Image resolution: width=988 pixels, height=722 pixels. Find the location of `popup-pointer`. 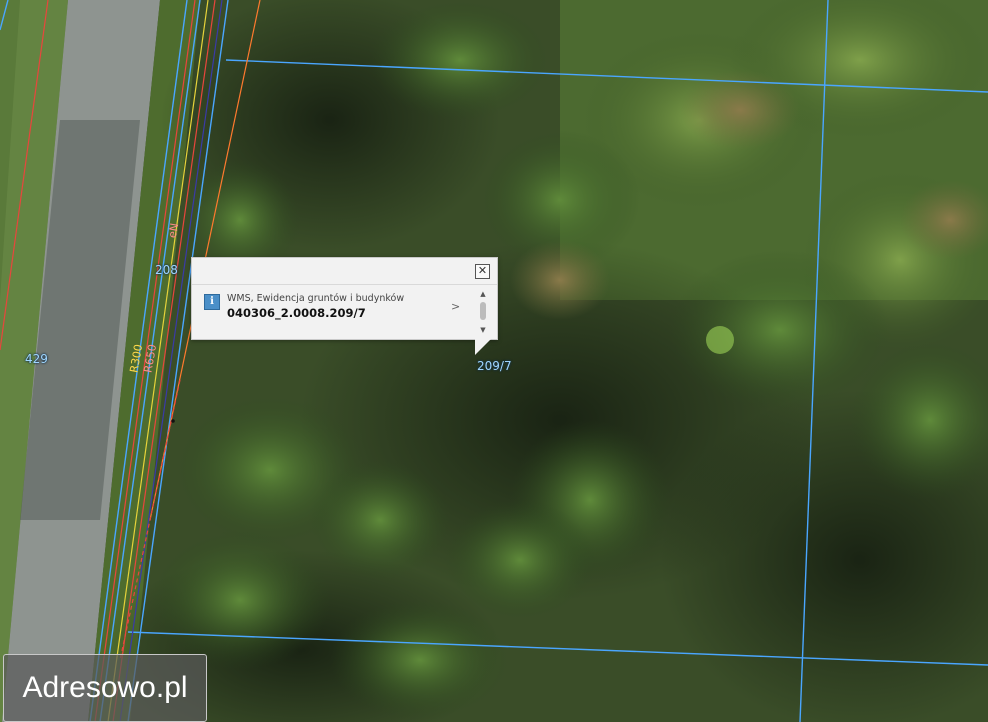

popup-pointer is located at coordinates (484, 346).